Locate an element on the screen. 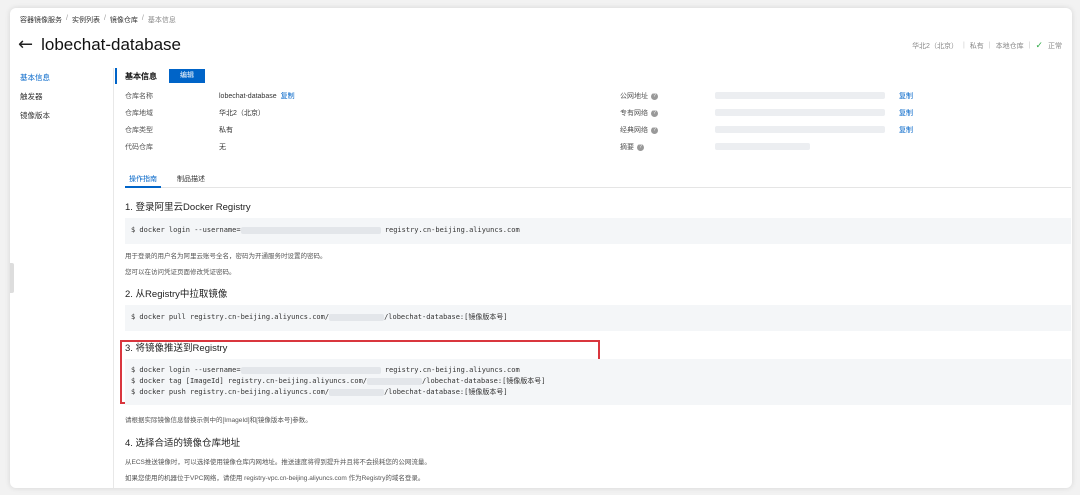  redacted-classic-address is located at coordinates (800, 129).